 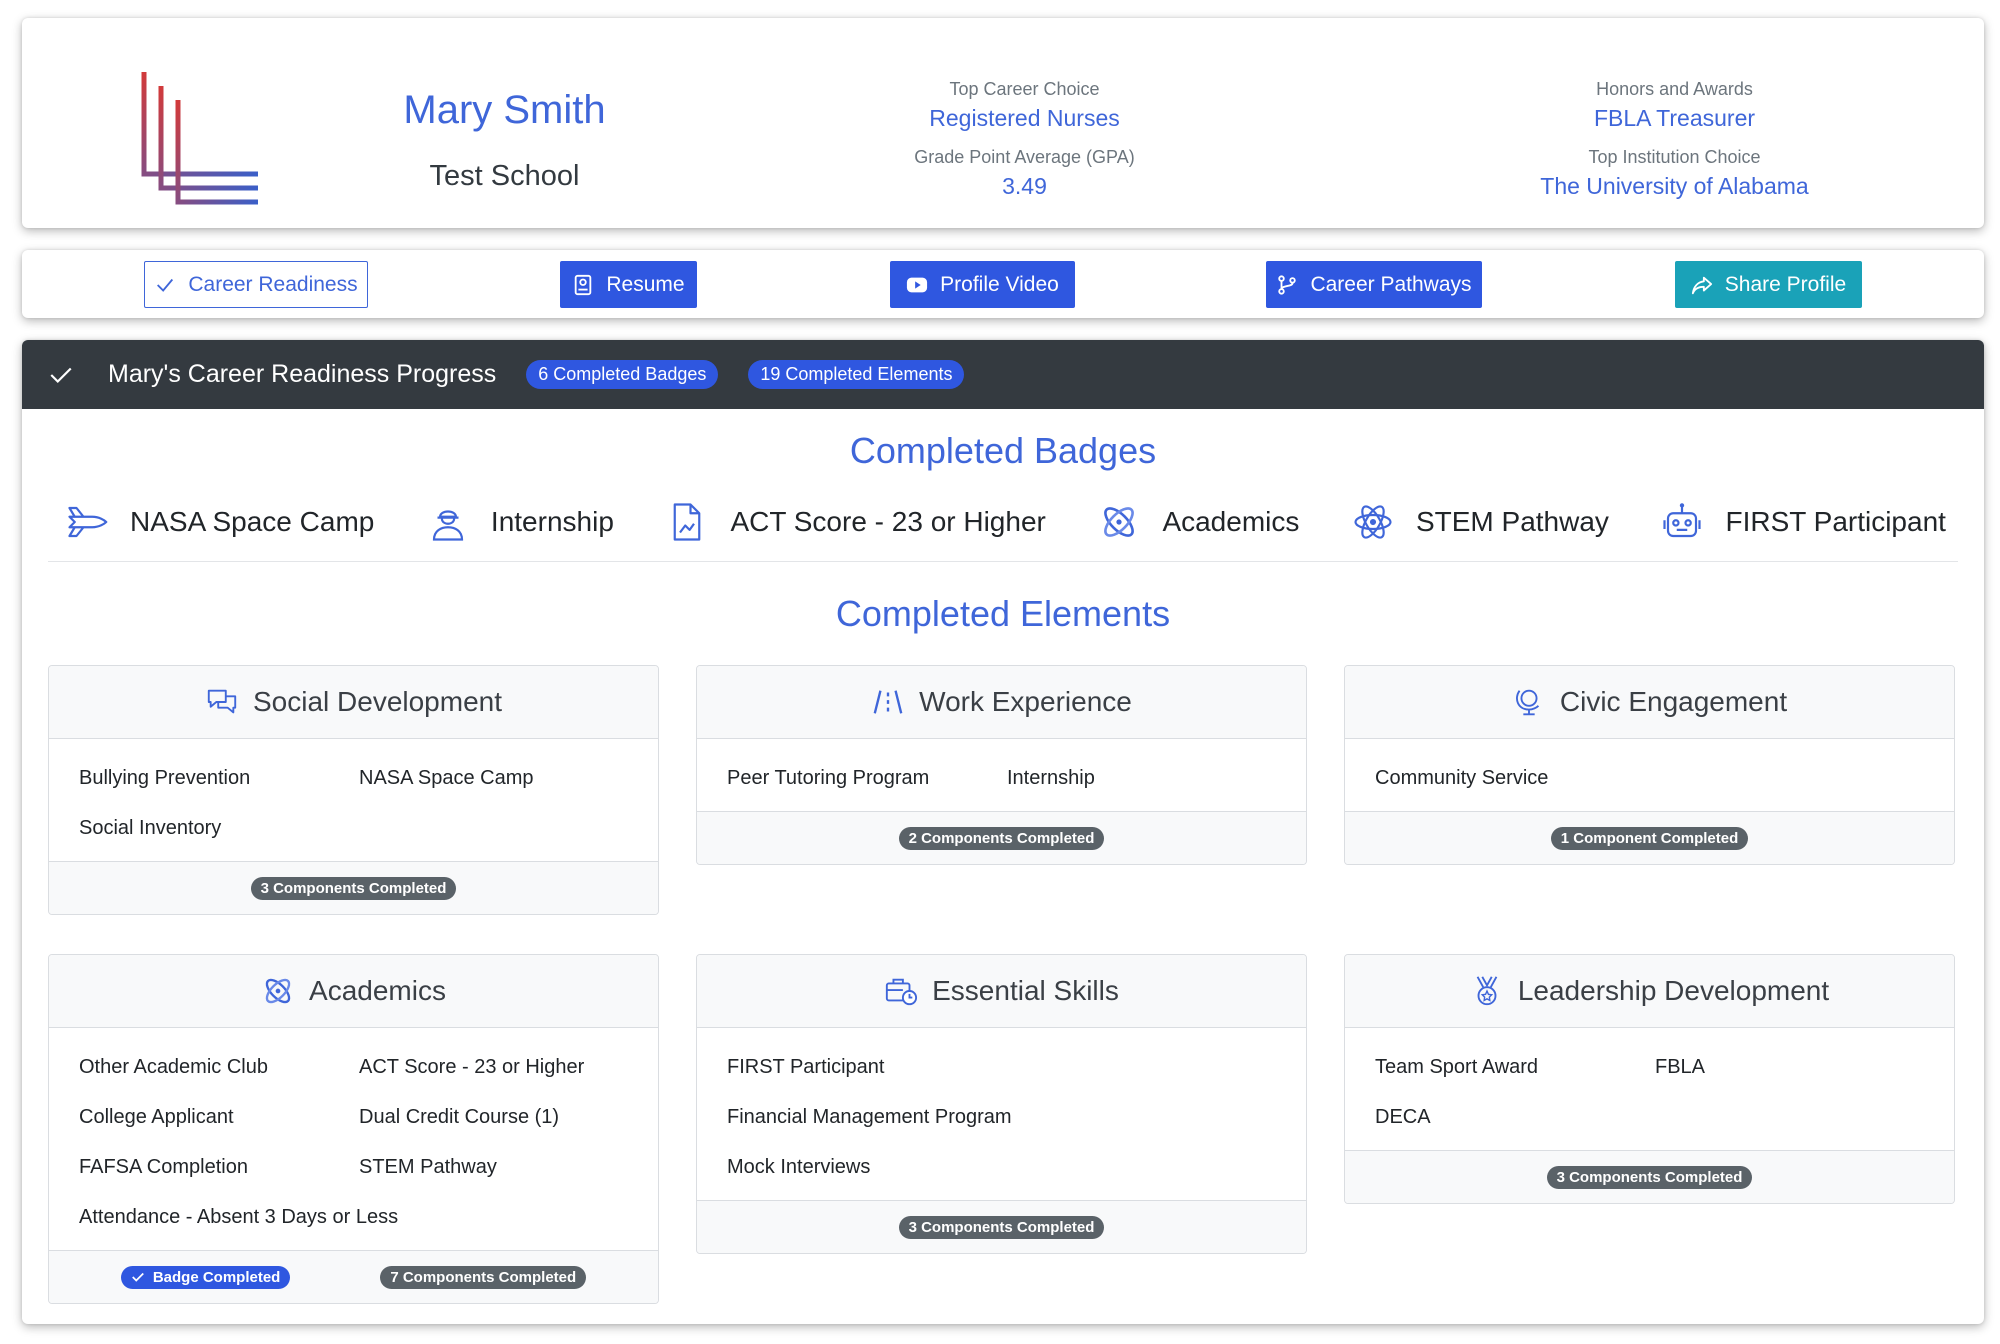 I want to click on profile-video-label: Profile Video, so click(x=999, y=284).